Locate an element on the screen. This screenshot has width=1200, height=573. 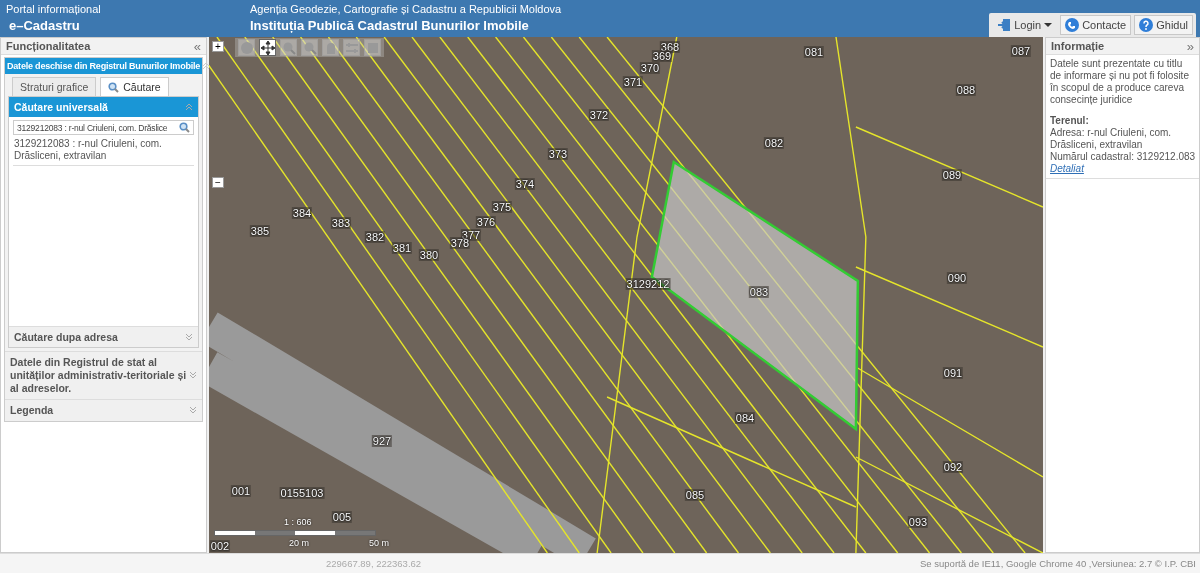
version-text: Se suportă de IE11, Google Chrome 40 ,Versiunea: 2.7 © I.P. CBI is located at coordinates (1058, 563).